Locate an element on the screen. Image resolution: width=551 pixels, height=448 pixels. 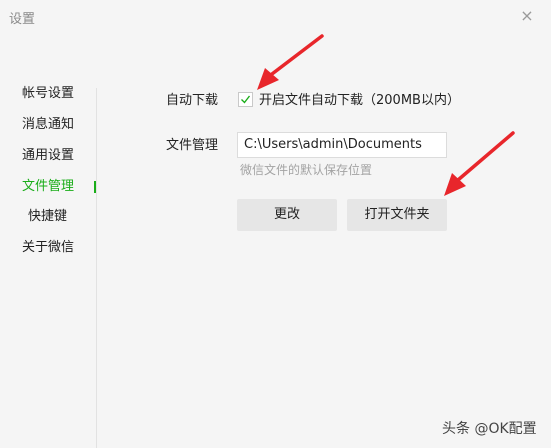
check-icon is located at coordinates (246, 99).